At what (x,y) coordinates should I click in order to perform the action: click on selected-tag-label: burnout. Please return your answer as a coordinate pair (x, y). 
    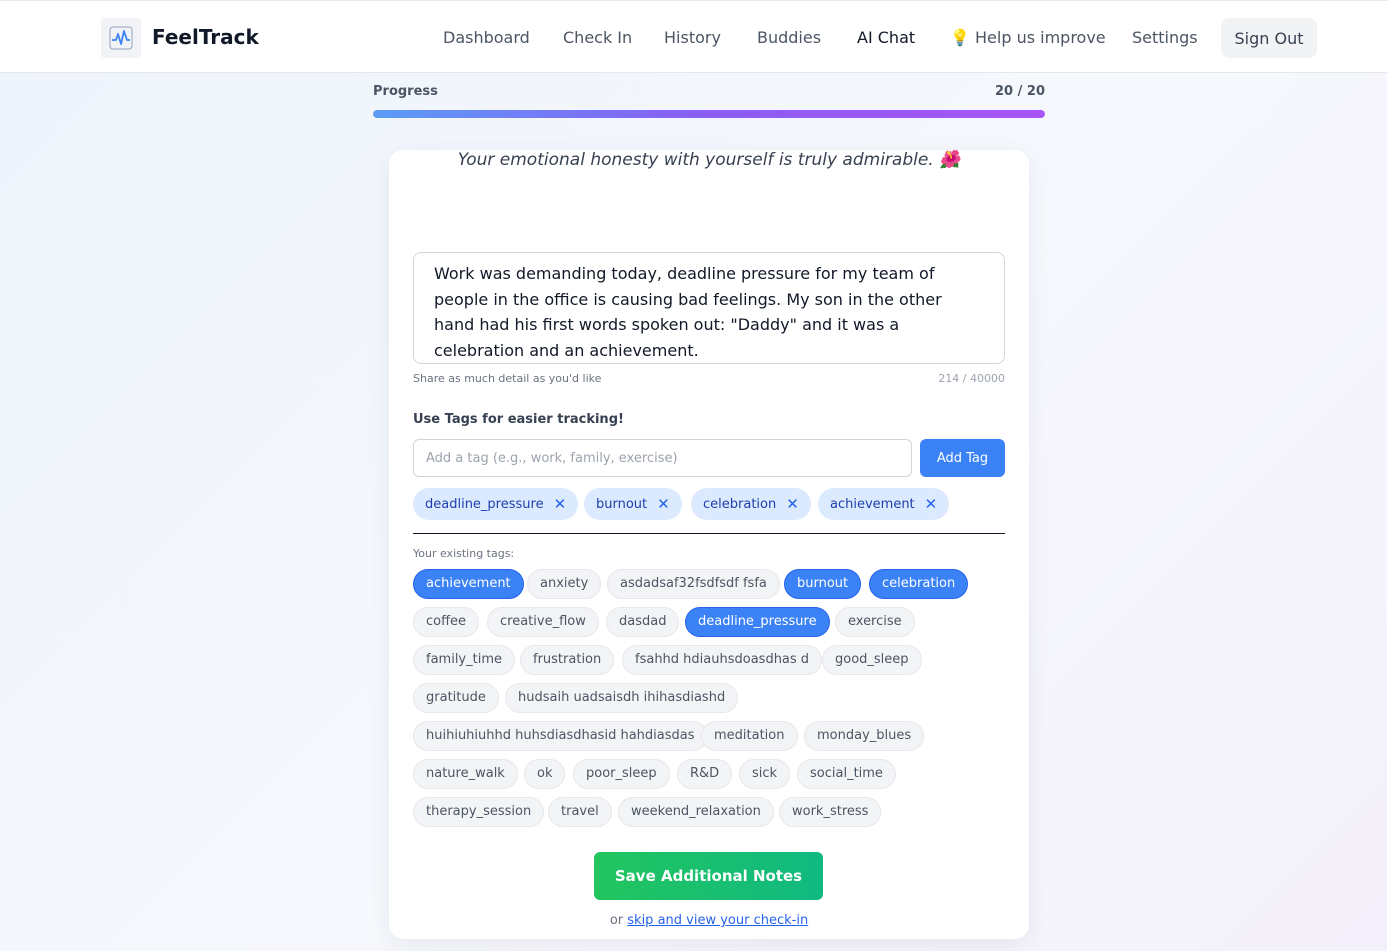
    Looking at the image, I should click on (622, 504).